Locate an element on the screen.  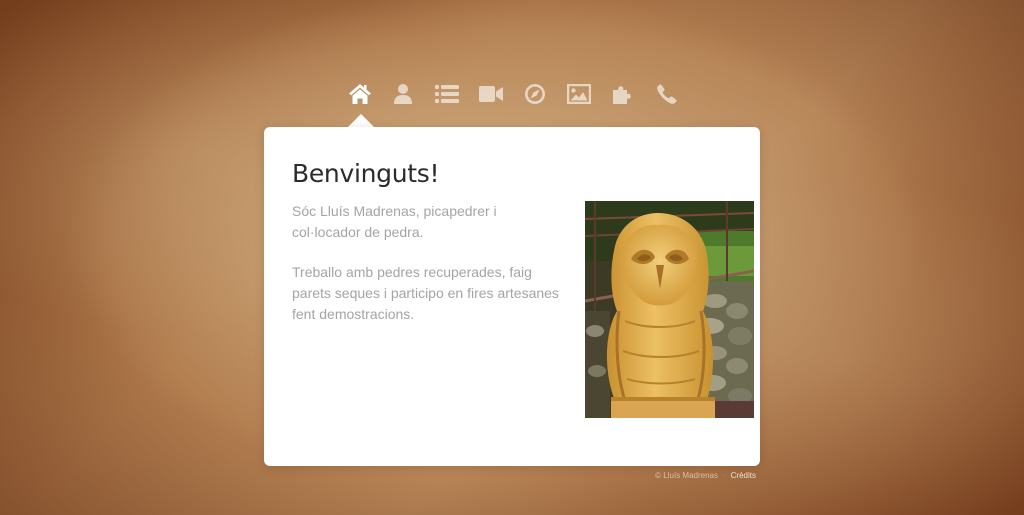
user-icon is located at coordinates (403, 94).